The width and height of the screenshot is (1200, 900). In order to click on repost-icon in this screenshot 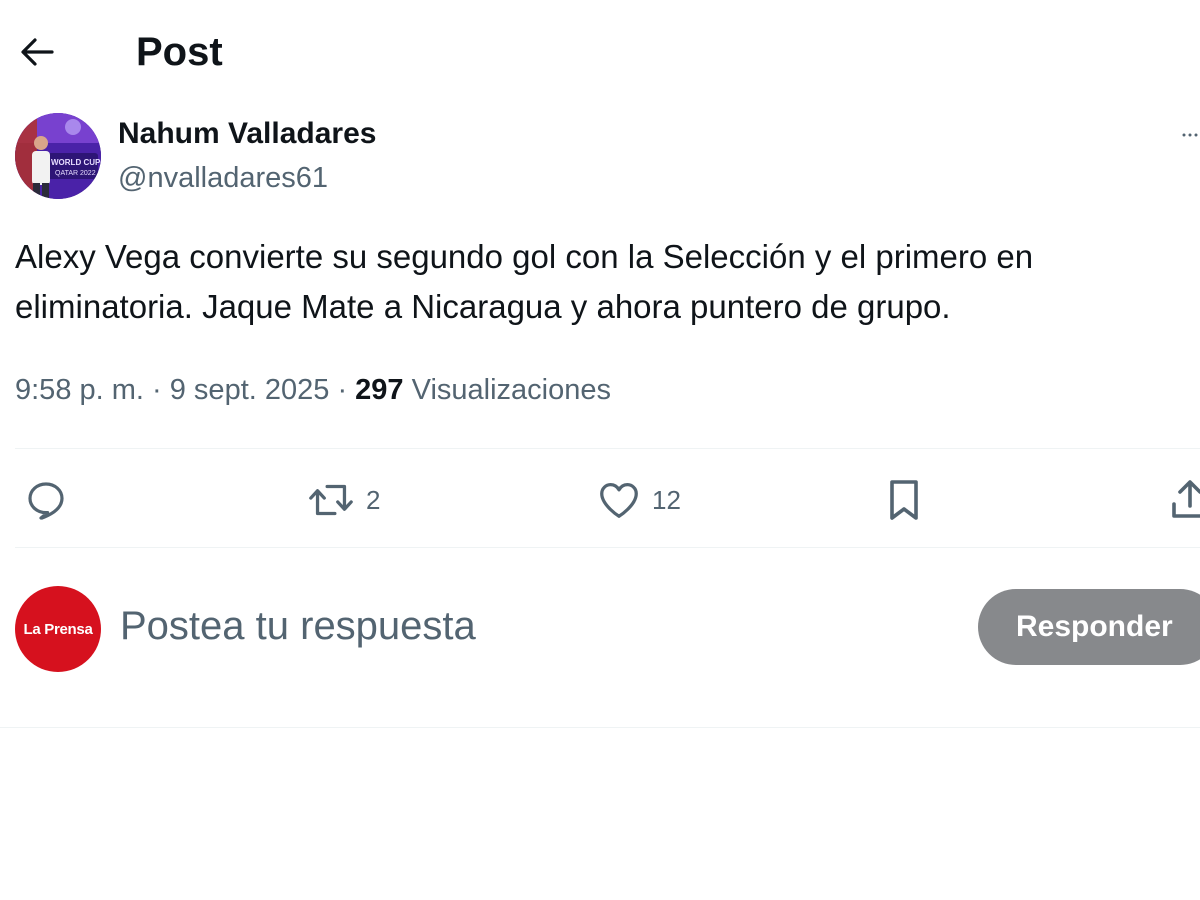, I will do `click(331, 500)`.